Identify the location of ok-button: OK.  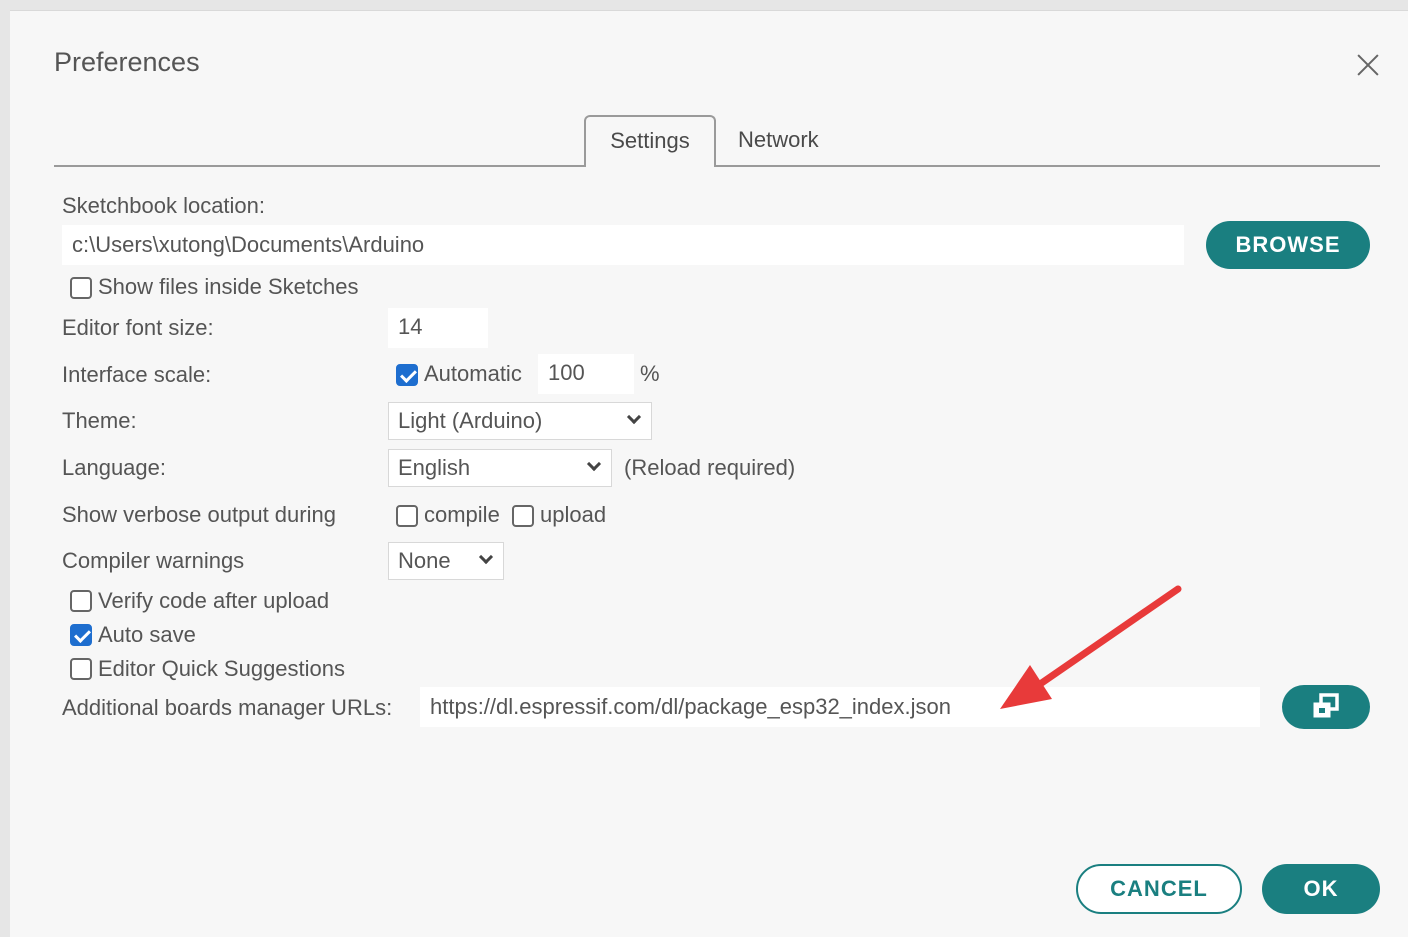
(1321, 889).